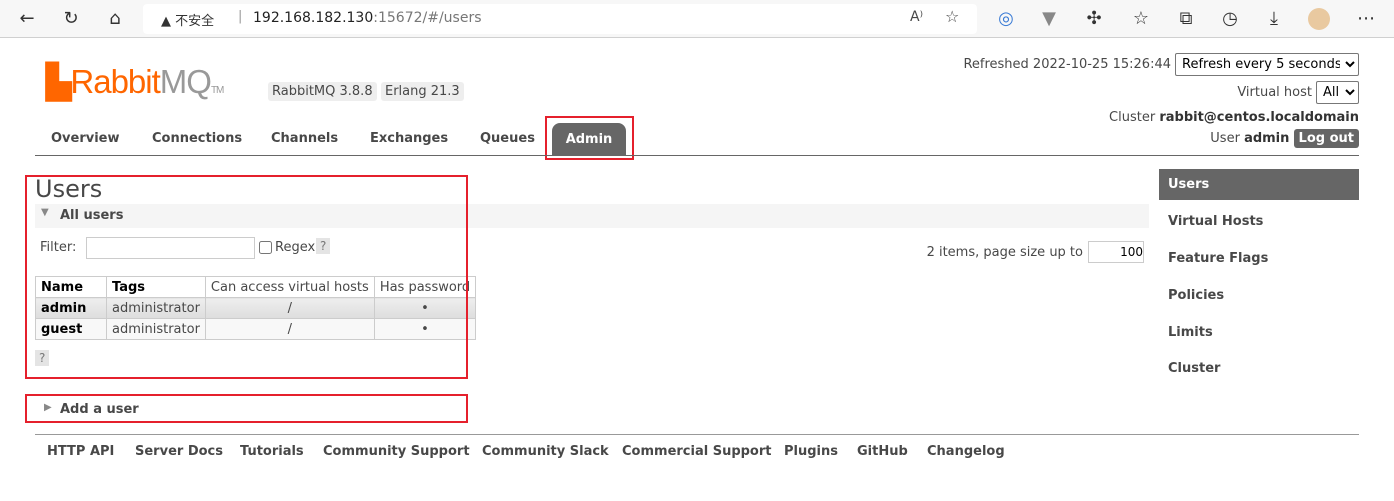 Image resolution: width=1394 pixels, height=501 pixels. What do you see at coordinates (1006, 19) in the screenshot?
I see `extension-icon: ◎` at bounding box center [1006, 19].